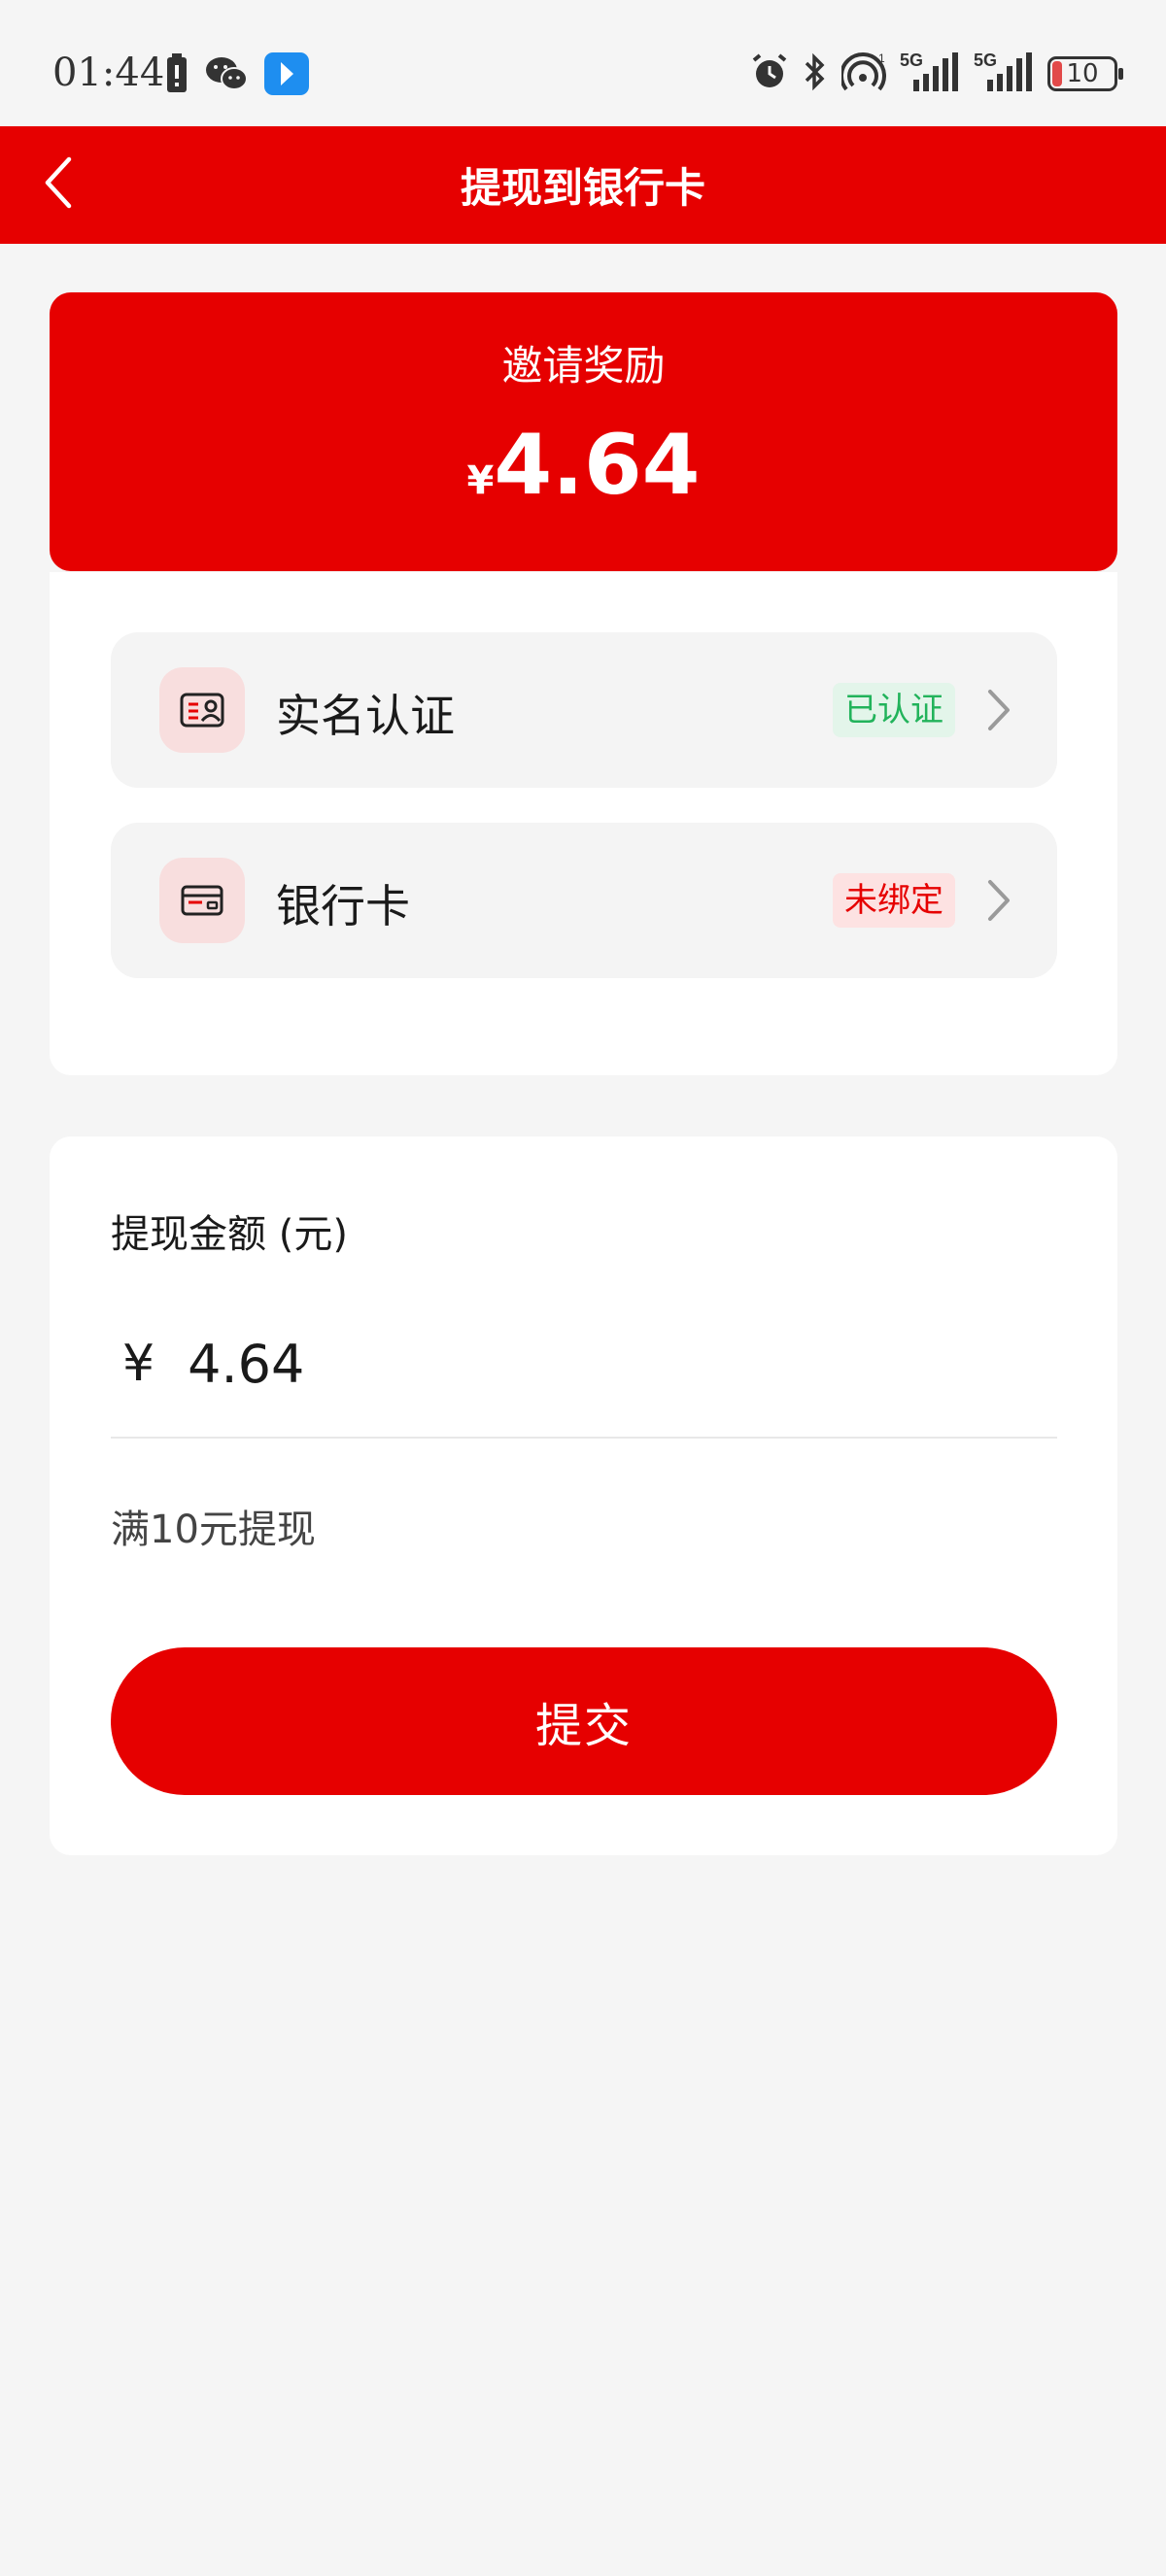  What do you see at coordinates (815, 73) in the screenshot?
I see `bluetooth-icon` at bounding box center [815, 73].